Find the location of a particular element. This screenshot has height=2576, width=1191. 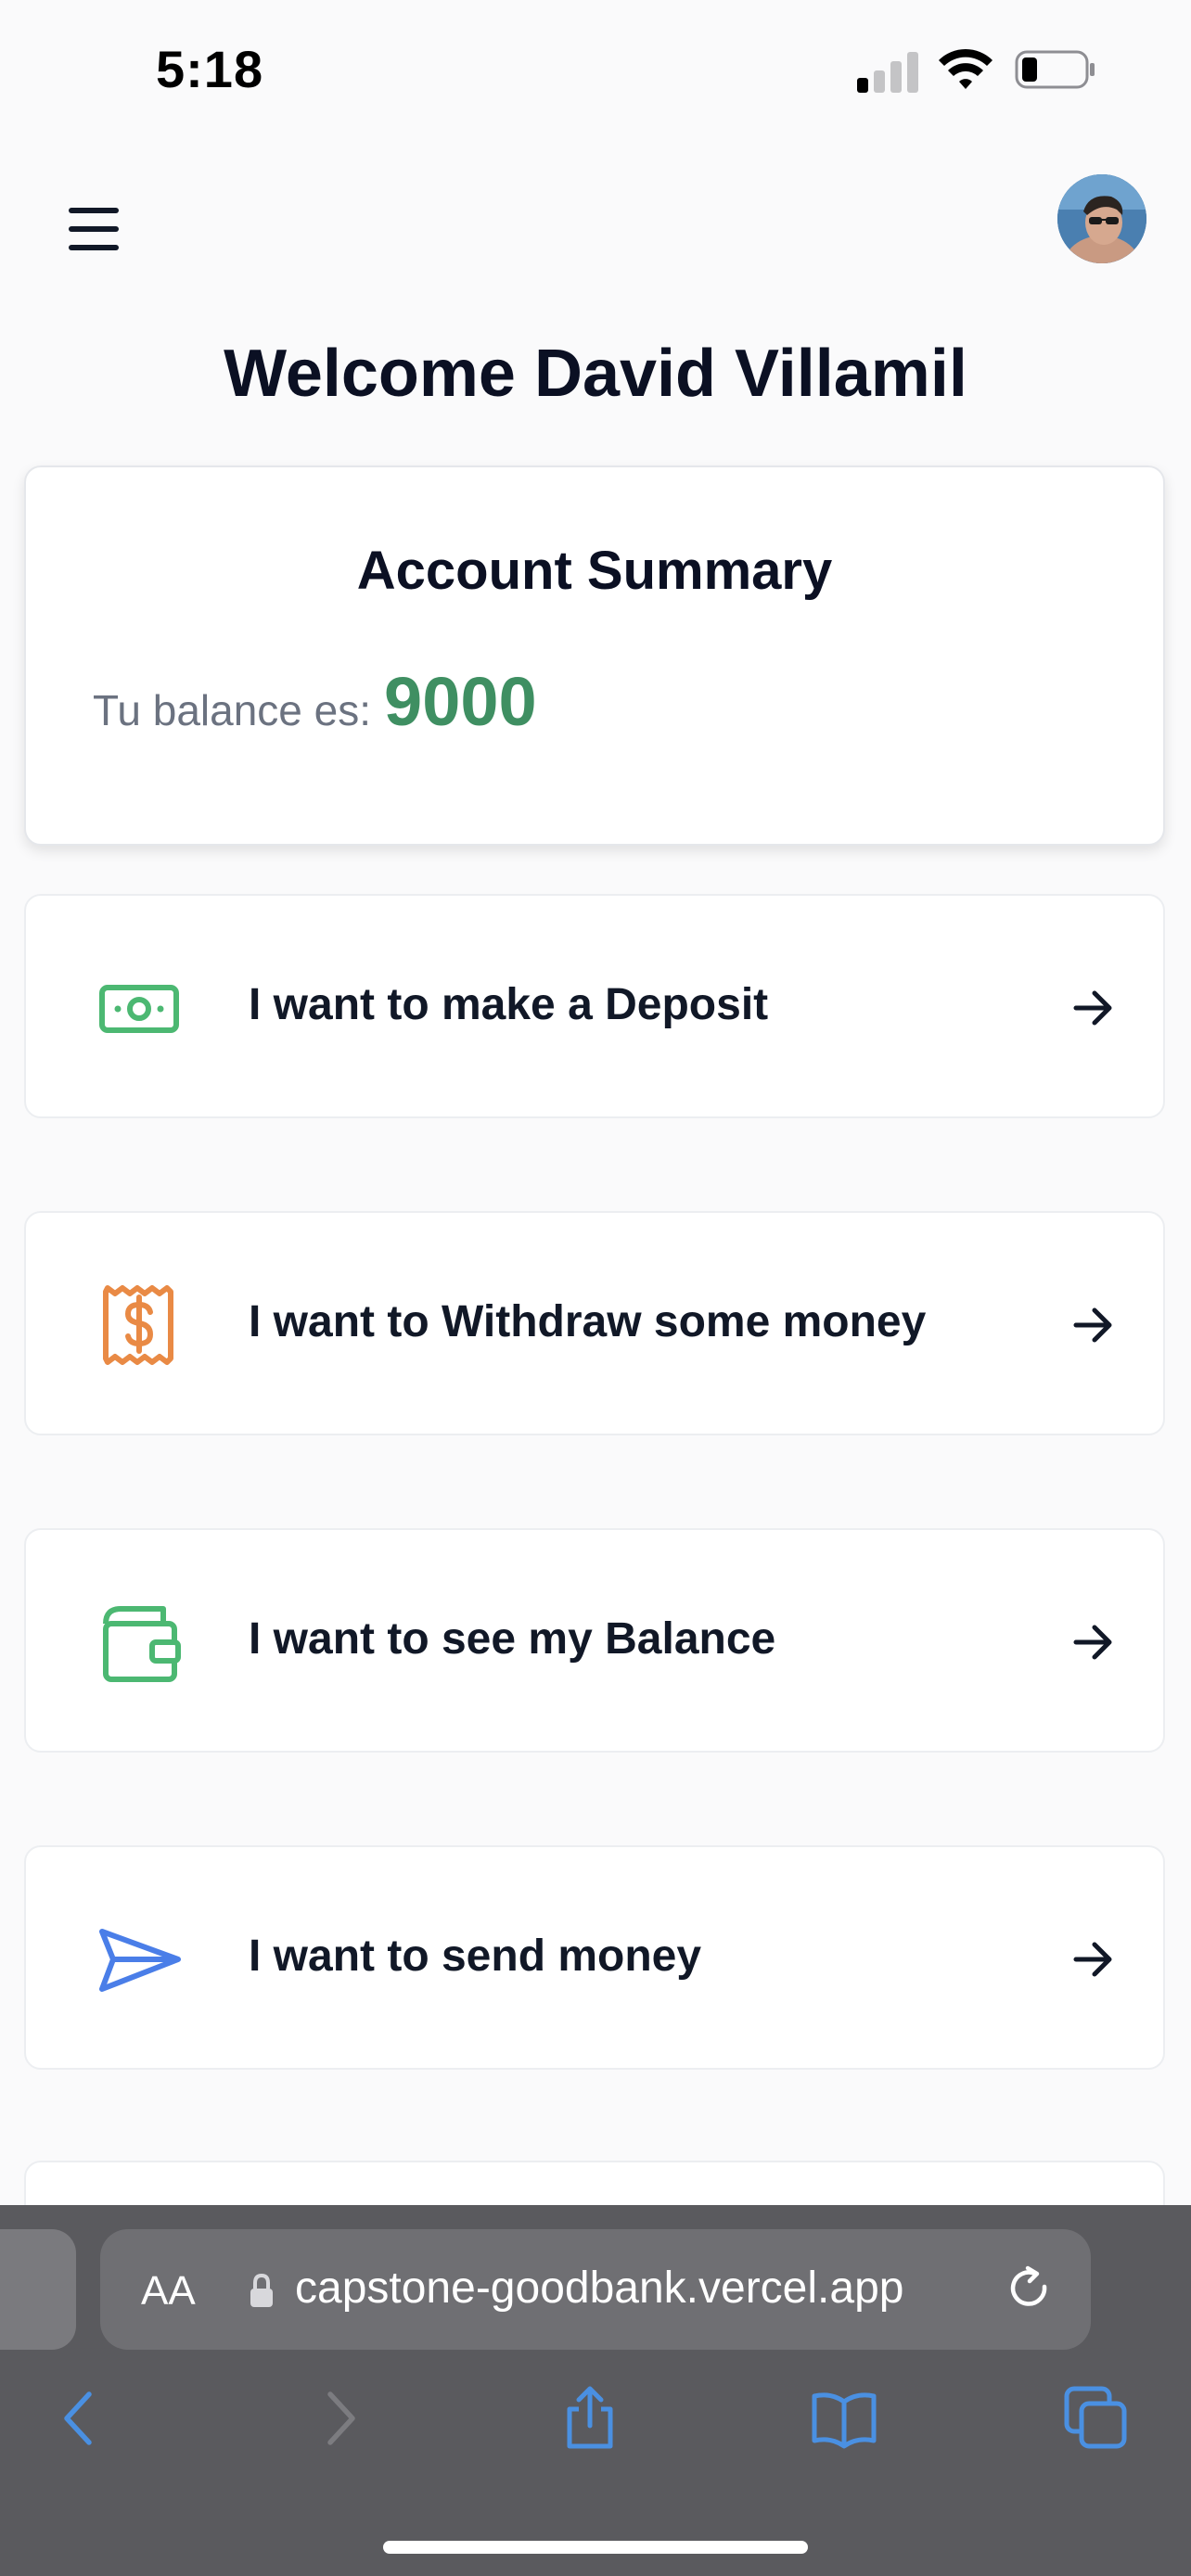

cellular-signal-icon is located at coordinates (887, 71).